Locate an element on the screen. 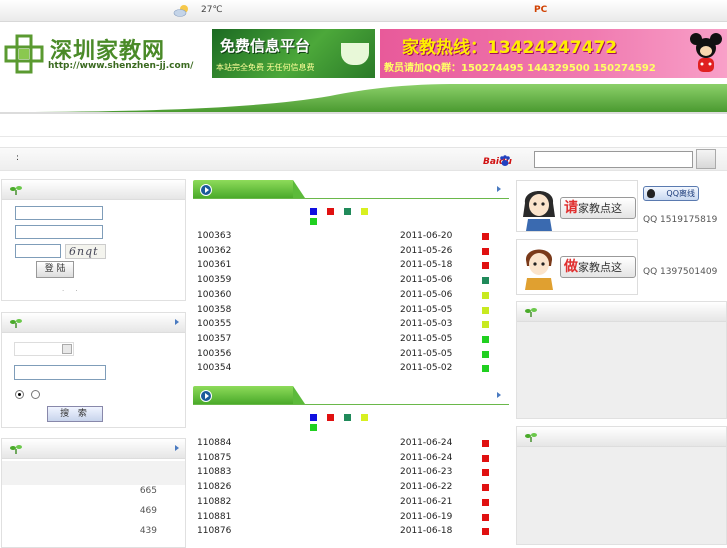 The image size is (727, 548). list-item: 100357 2011-05-05 is located at coordinates (347, 341).